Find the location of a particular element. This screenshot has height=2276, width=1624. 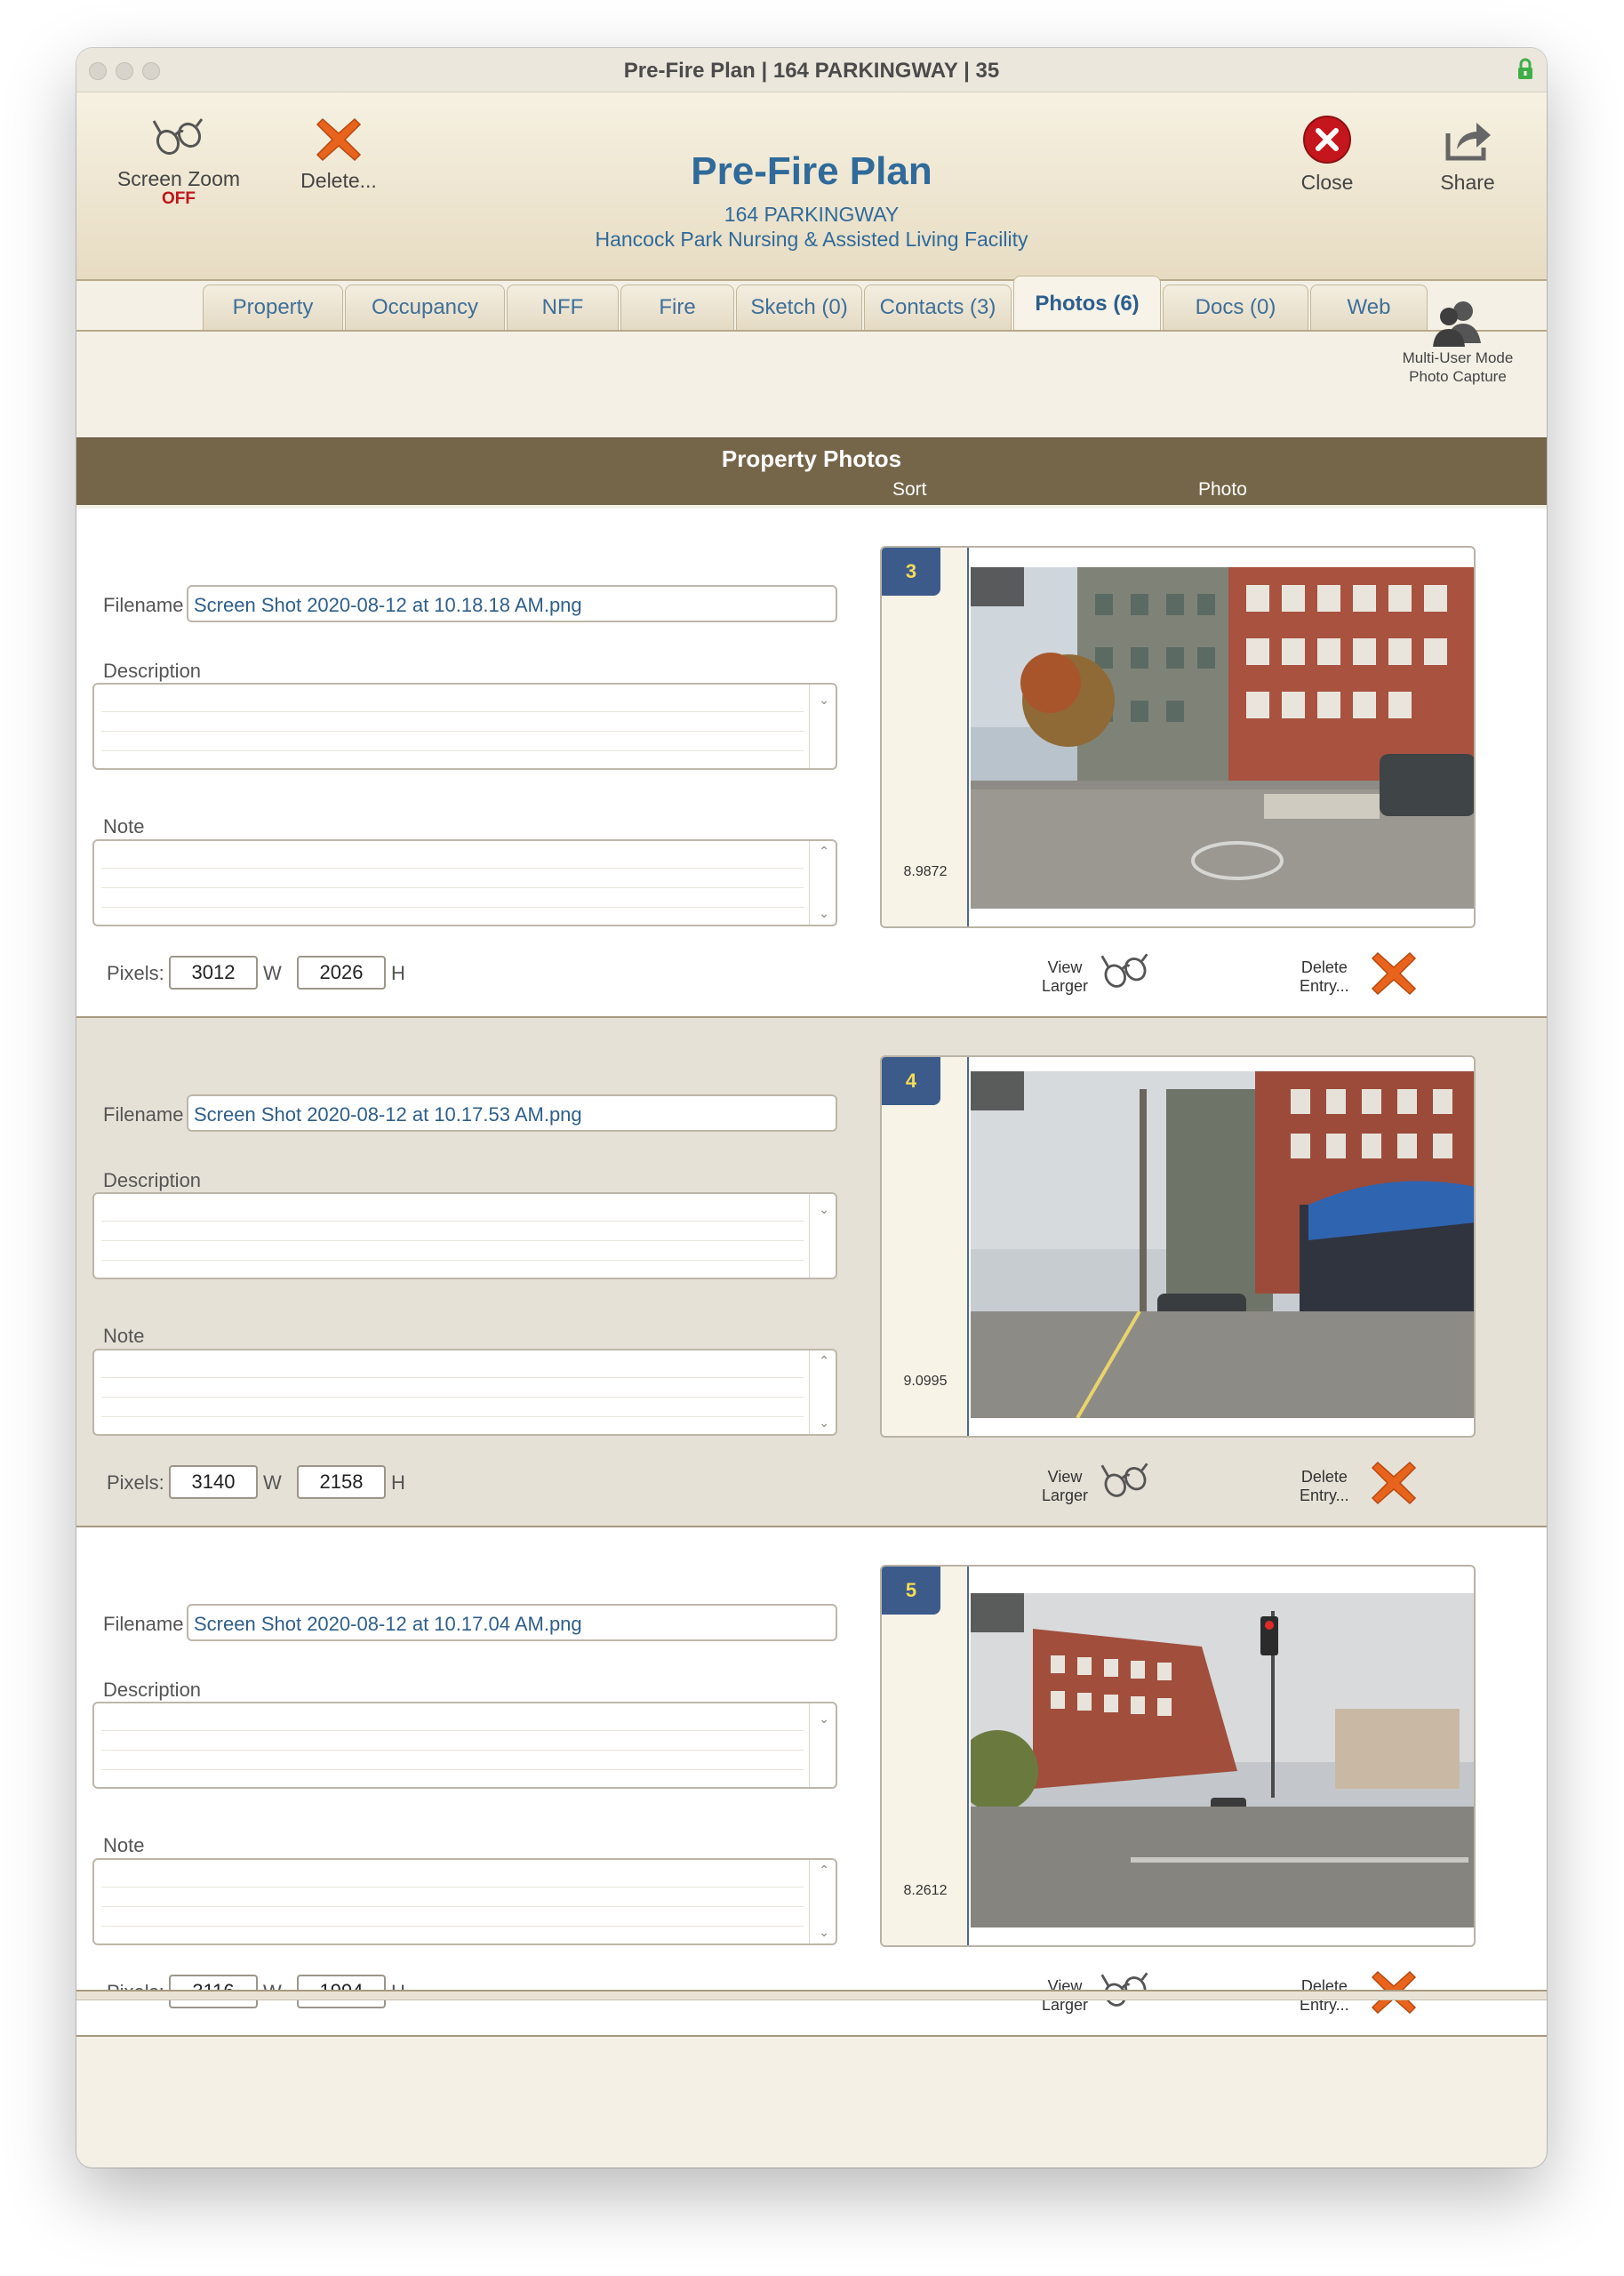

sort-badge: 5 is located at coordinates (911, 1591).